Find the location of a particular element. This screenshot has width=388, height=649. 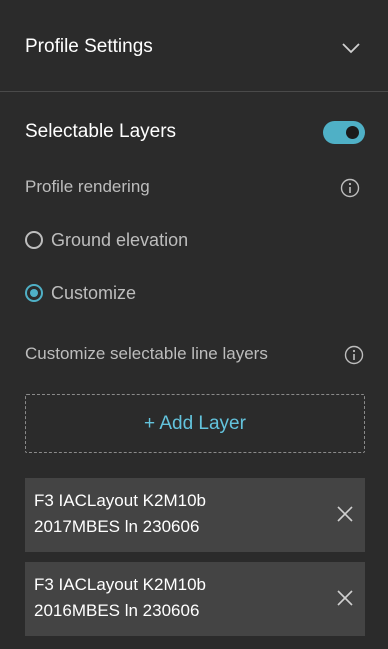

layer-card: F3 IACLayout K2M10b 2016MBES ln 230606 is located at coordinates (195, 599).